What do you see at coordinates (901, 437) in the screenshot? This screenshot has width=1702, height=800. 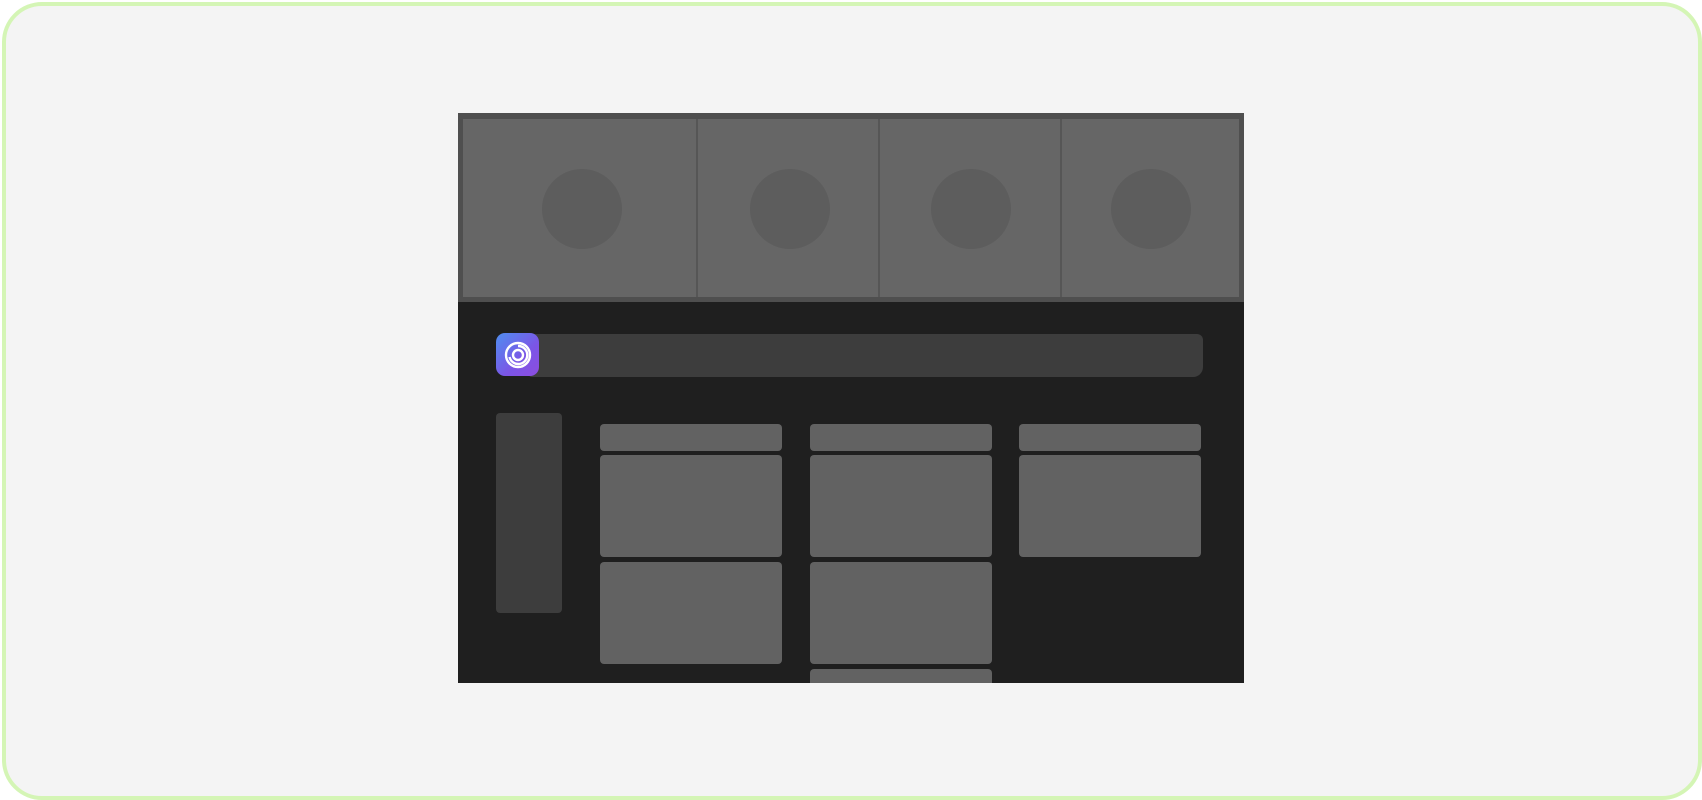 I see `column-2-header` at bounding box center [901, 437].